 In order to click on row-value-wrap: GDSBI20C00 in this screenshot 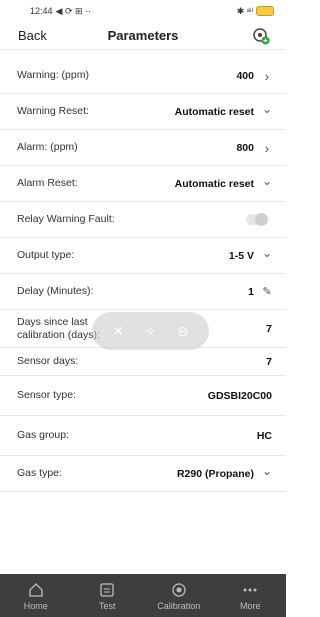, I will do `click(240, 396)`.